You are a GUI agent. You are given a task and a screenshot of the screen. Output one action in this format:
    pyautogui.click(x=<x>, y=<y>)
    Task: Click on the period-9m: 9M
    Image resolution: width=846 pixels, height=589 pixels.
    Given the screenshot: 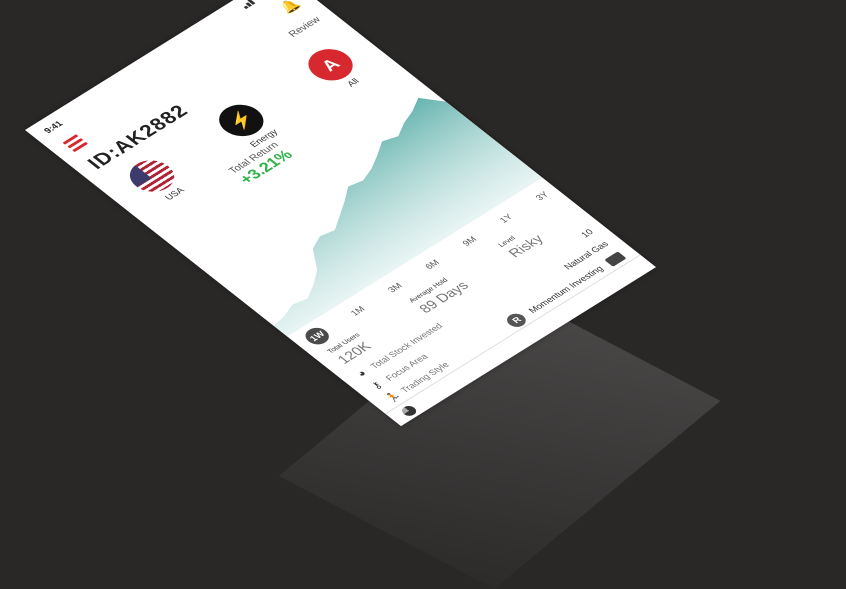 What is the action you would take?
    pyautogui.click(x=469, y=241)
    